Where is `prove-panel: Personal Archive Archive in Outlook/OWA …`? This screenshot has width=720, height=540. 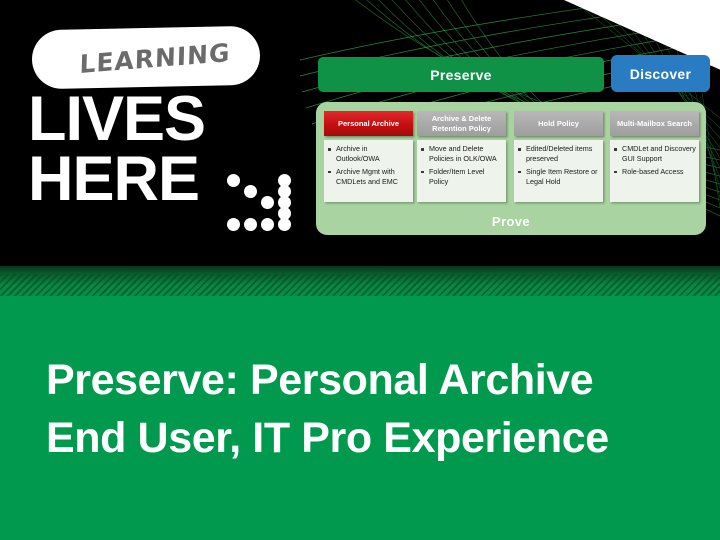 prove-panel: Personal Archive Archive in Outlook/OWA … is located at coordinates (511, 168).